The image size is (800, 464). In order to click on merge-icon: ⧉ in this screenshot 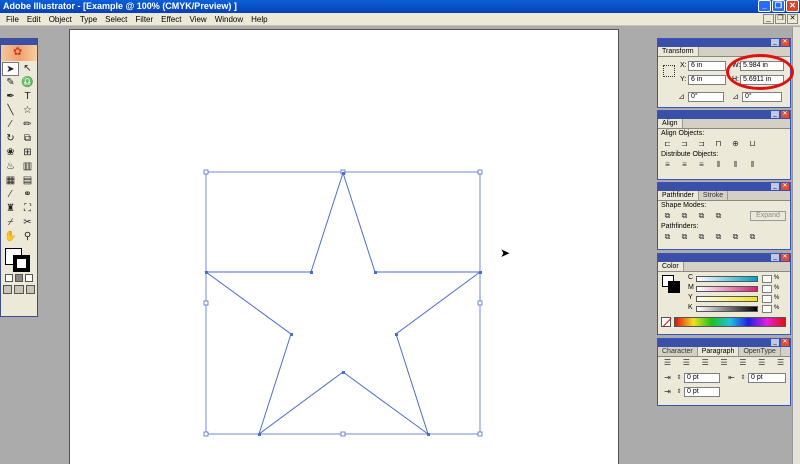, I will do `click(701, 237)`.